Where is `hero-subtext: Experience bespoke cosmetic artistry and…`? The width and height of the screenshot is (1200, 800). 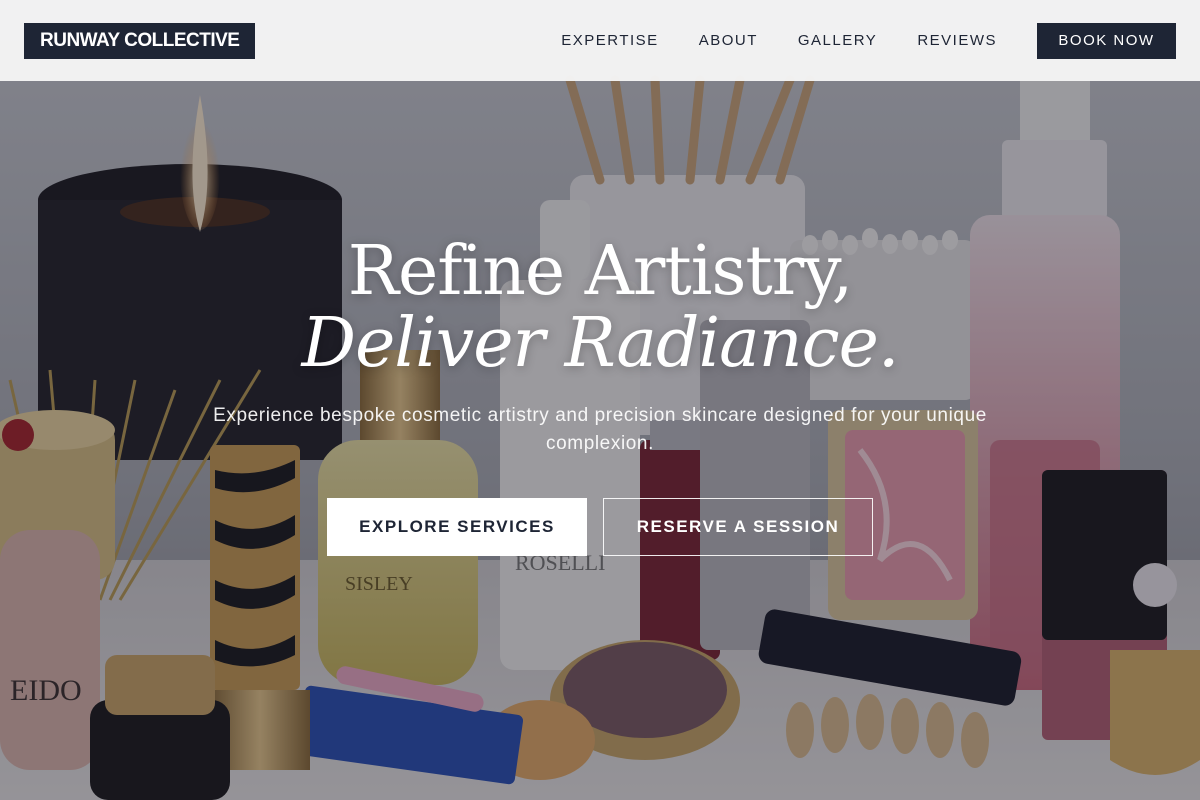
hero-subtext: Experience bespoke cosmetic artistry and… is located at coordinates (600, 429).